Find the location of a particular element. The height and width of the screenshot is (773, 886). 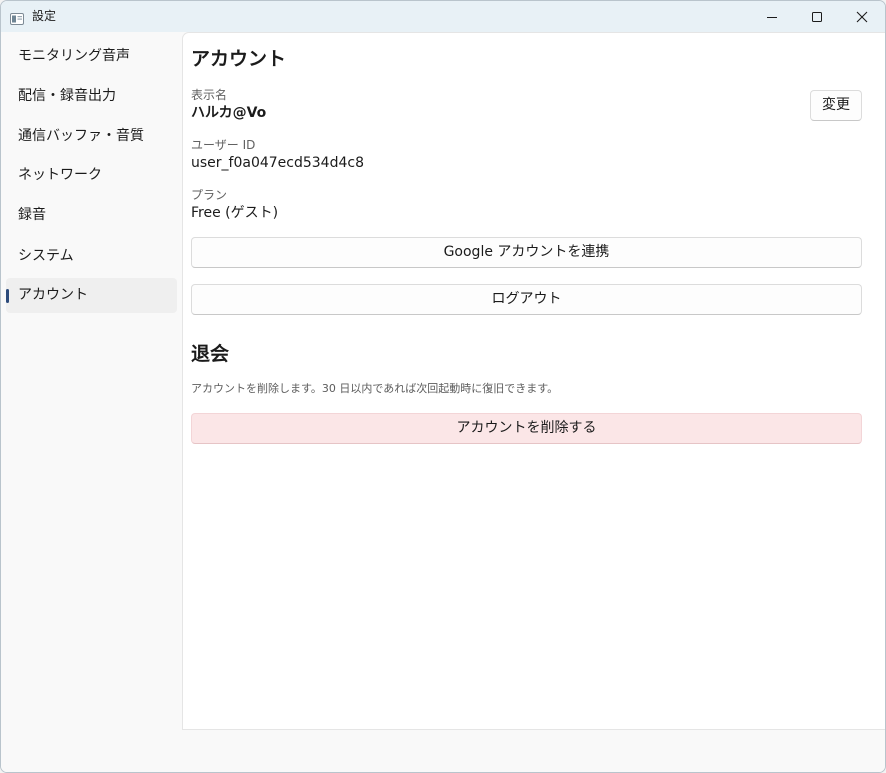

sidebar-item-buffer-quality: 通信バッファ・音質 is located at coordinates (91, 136).